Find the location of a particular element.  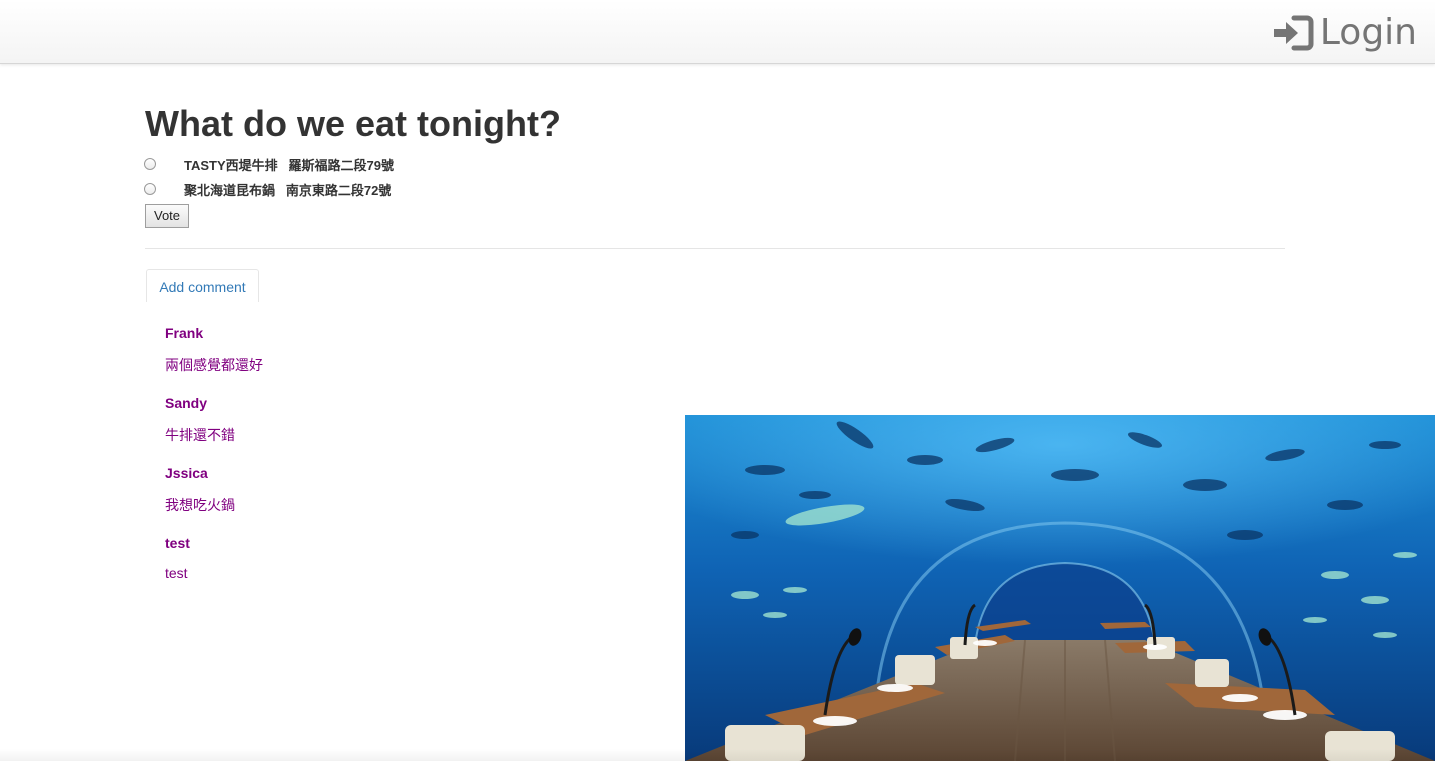

comment-author: Jssica is located at coordinates (186, 473).